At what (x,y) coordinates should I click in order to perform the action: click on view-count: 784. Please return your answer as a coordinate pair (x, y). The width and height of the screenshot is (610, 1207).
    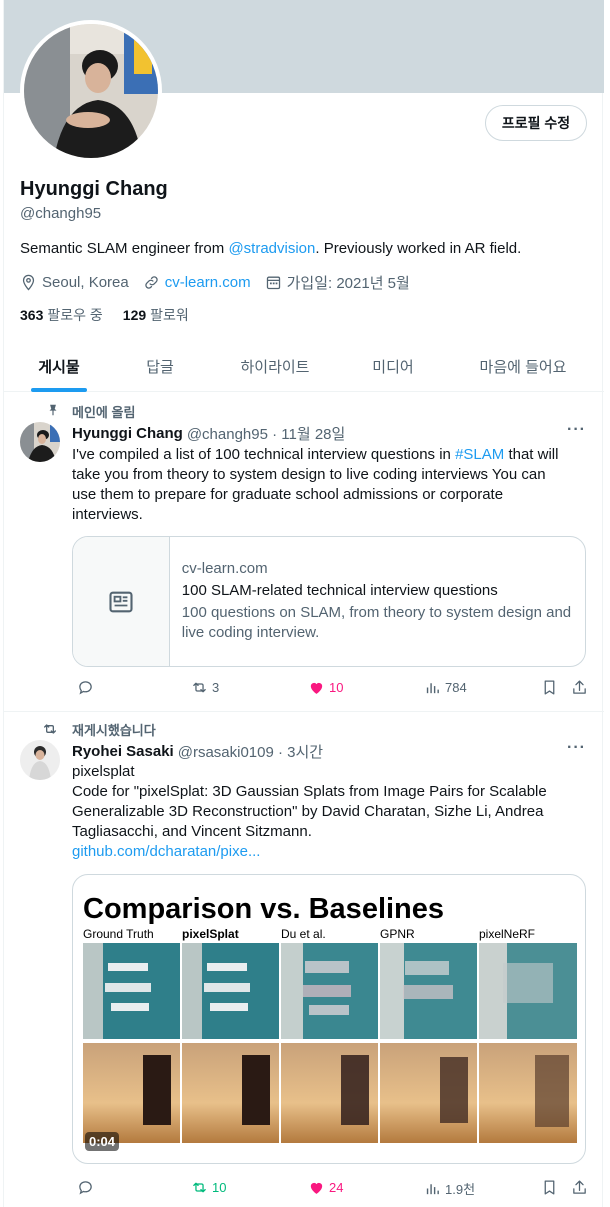
    Looking at the image, I should click on (456, 687).